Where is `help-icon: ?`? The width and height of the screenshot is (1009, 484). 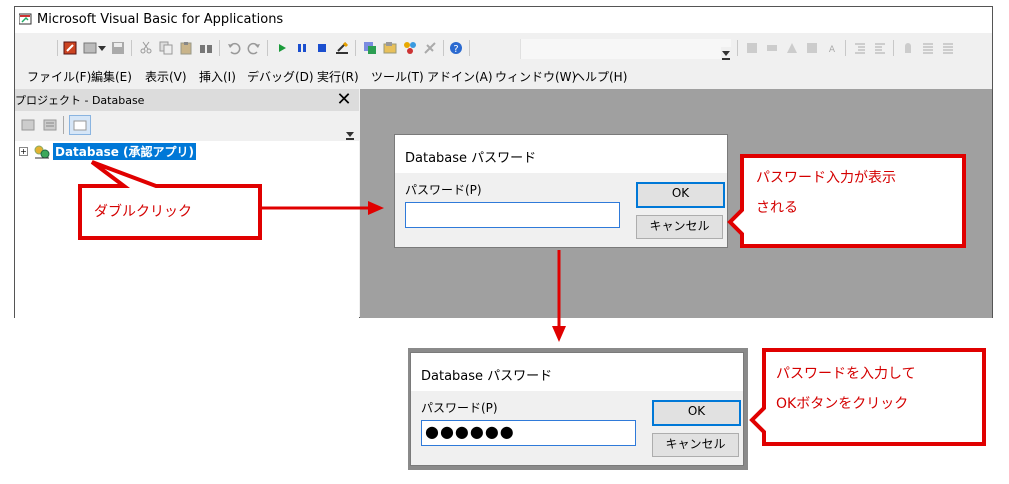 help-icon: ? is located at coordinates (456, 48).